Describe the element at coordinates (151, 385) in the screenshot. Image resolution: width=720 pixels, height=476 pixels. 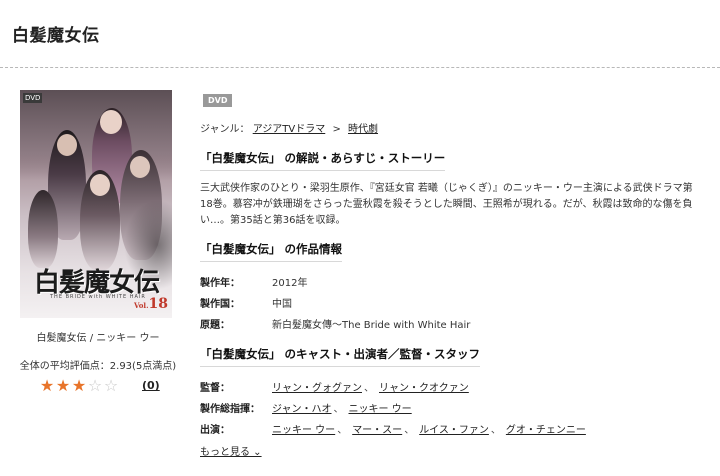
I see `review-count-link: (0)` at that location.